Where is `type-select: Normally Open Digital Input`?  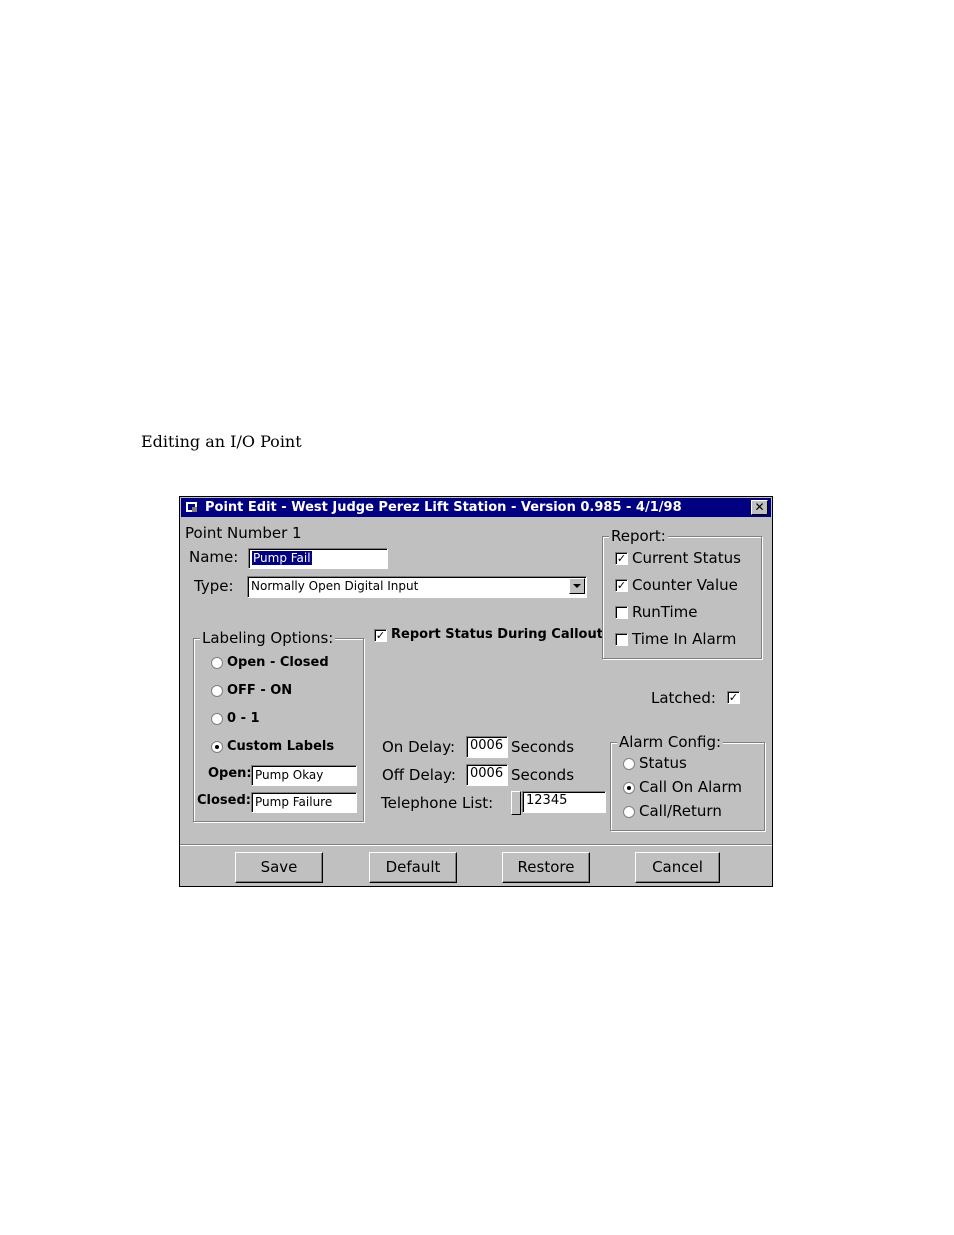 type-select: Normally Open Digital Input is located at coordinates (417, 587).